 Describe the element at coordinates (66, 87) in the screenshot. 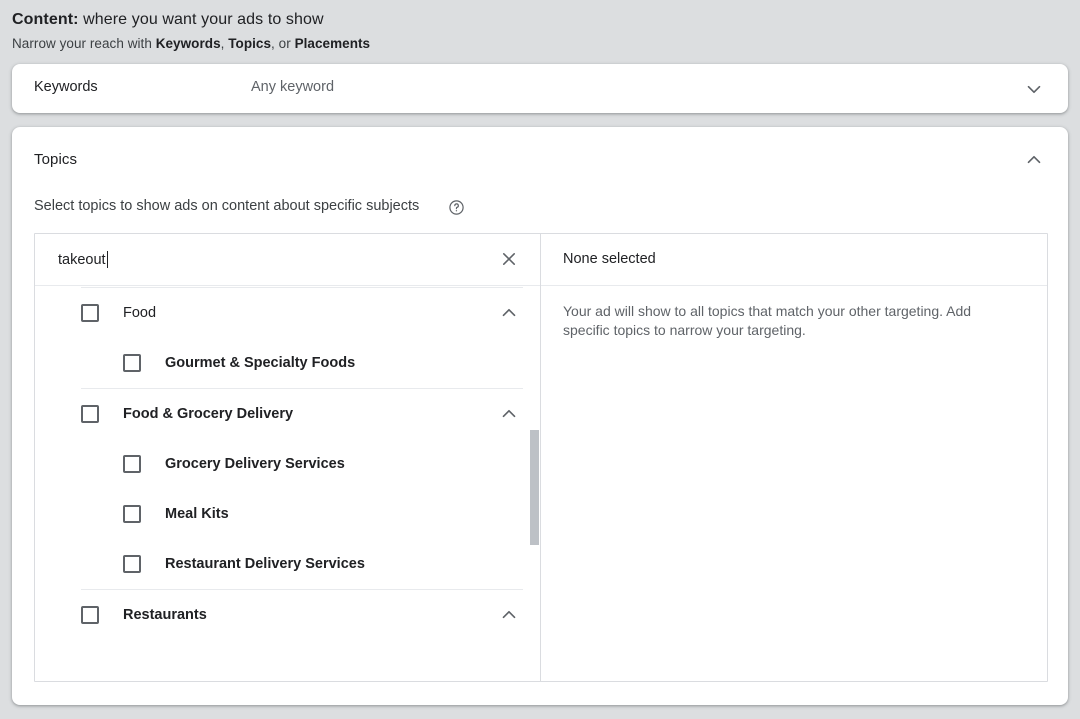

I see `keywords-label: Keywords` at that location.